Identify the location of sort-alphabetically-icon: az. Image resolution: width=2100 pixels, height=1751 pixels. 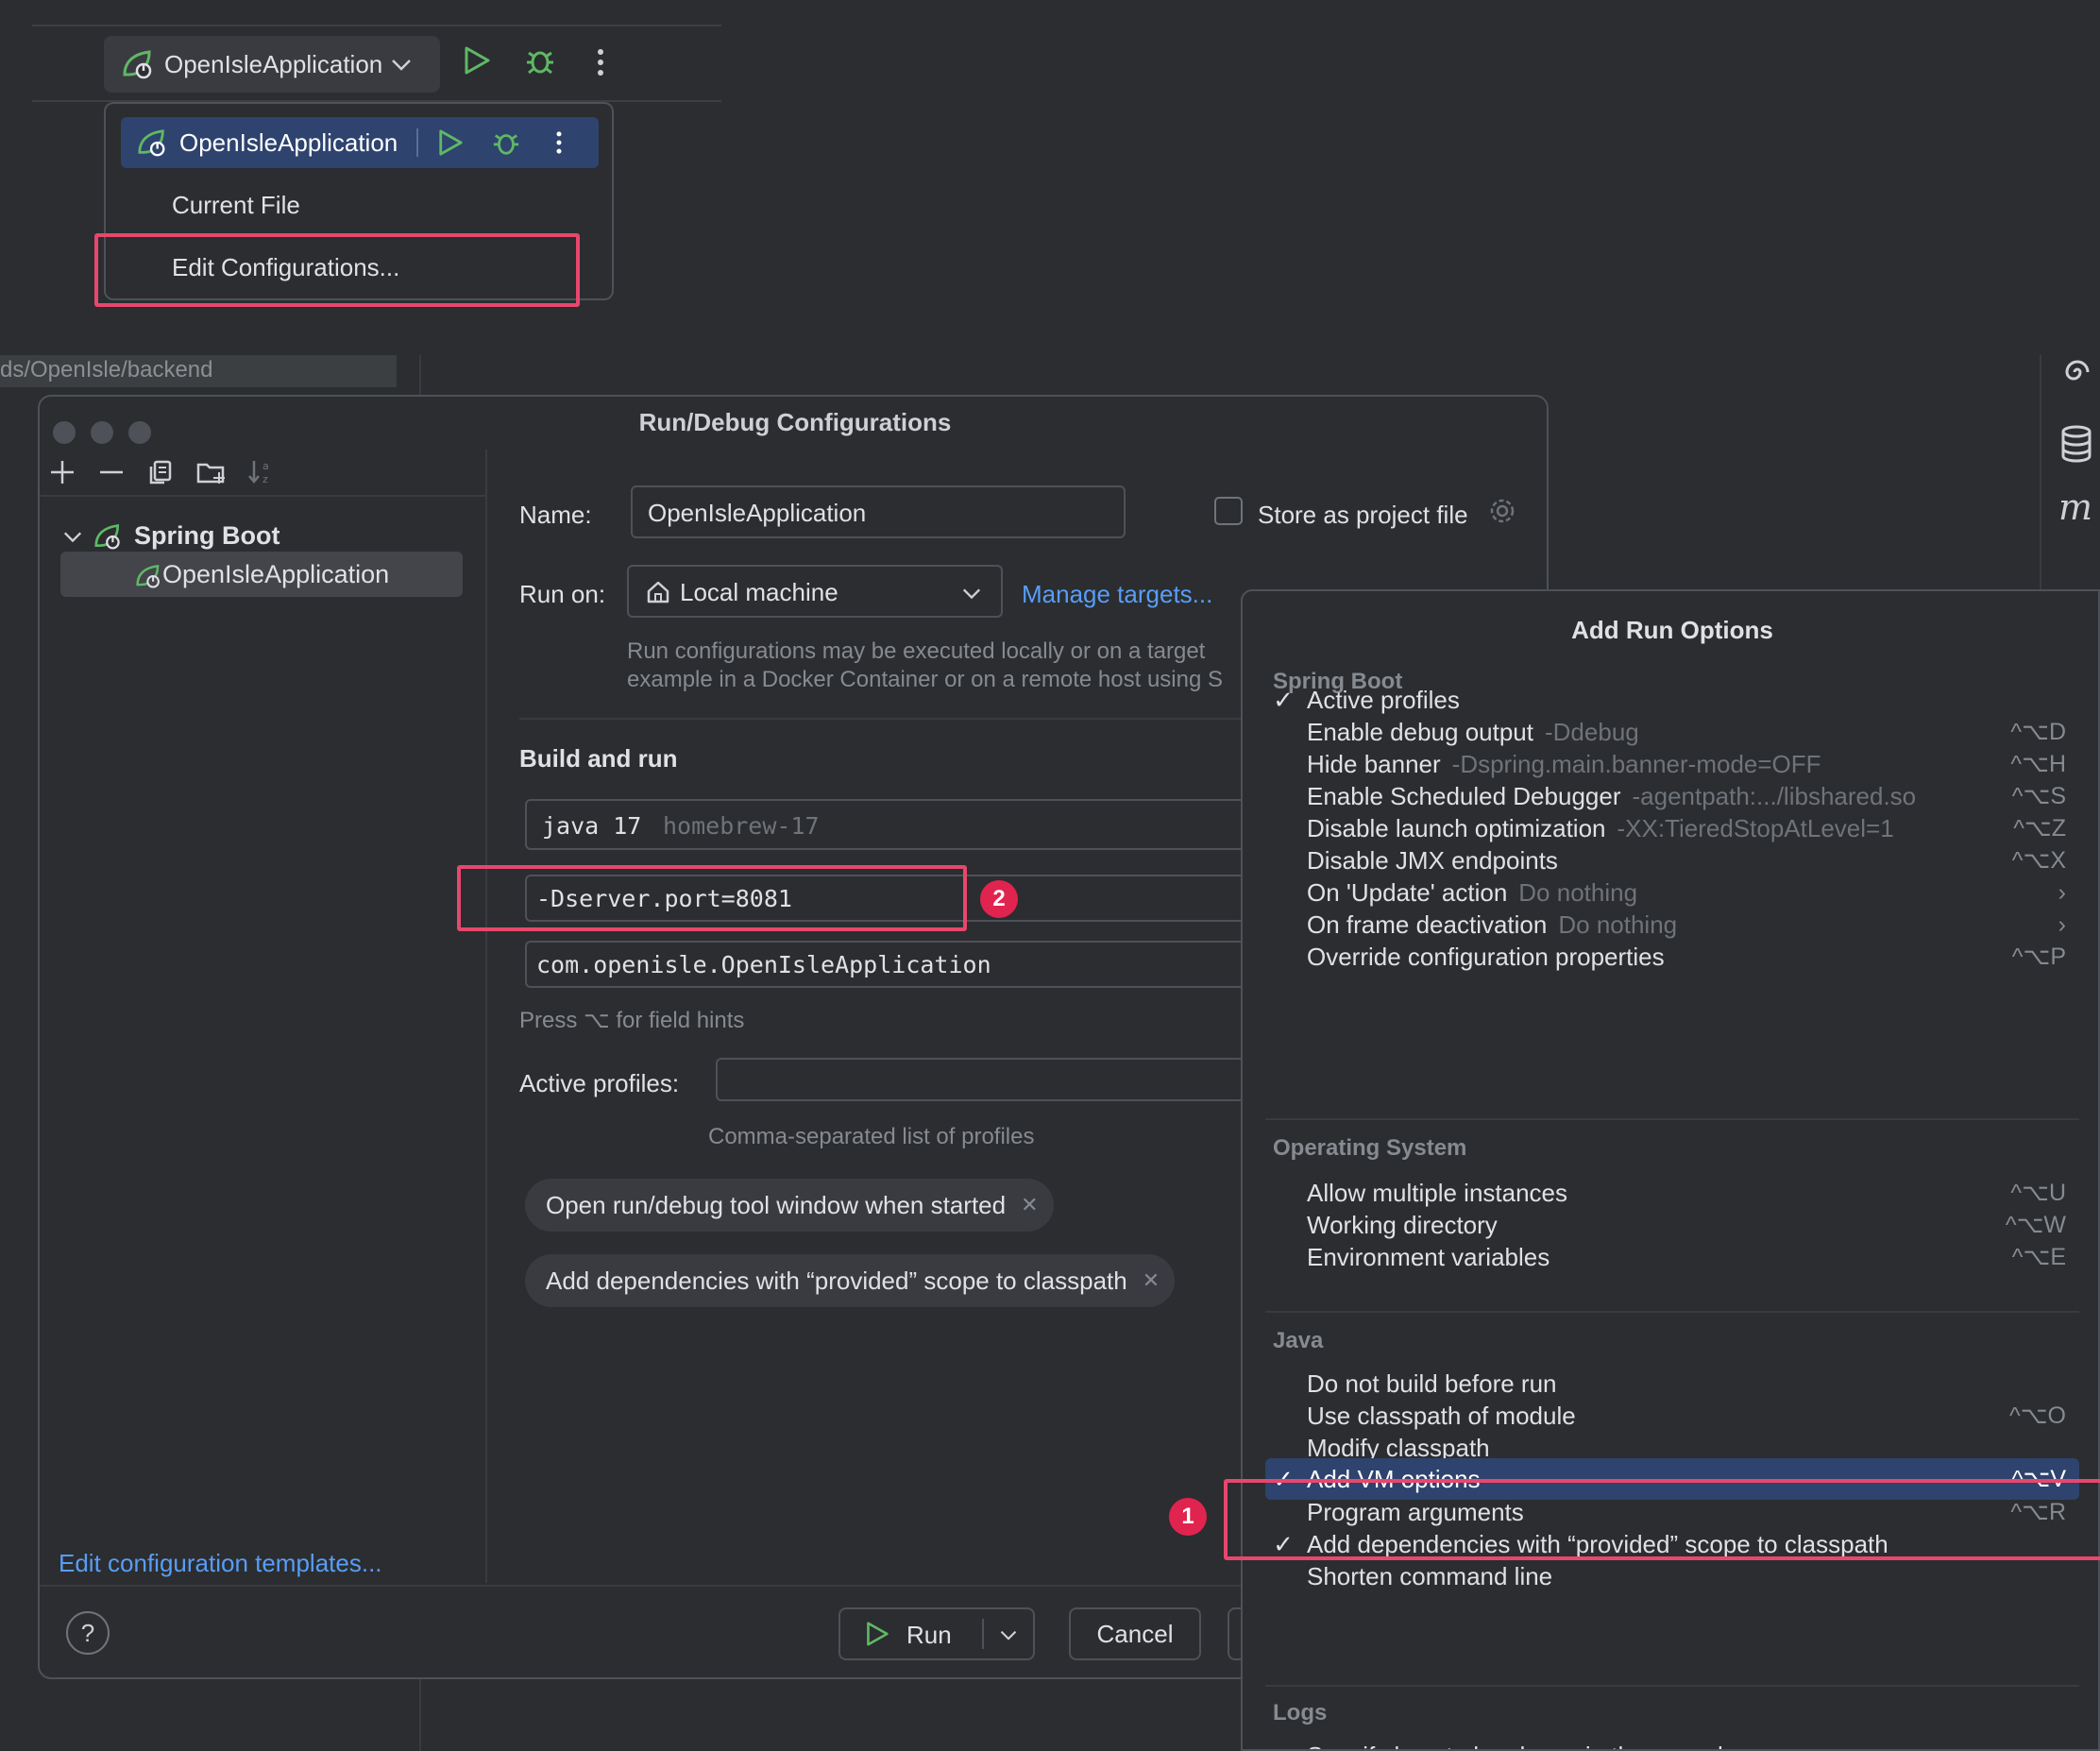
(261, 471).